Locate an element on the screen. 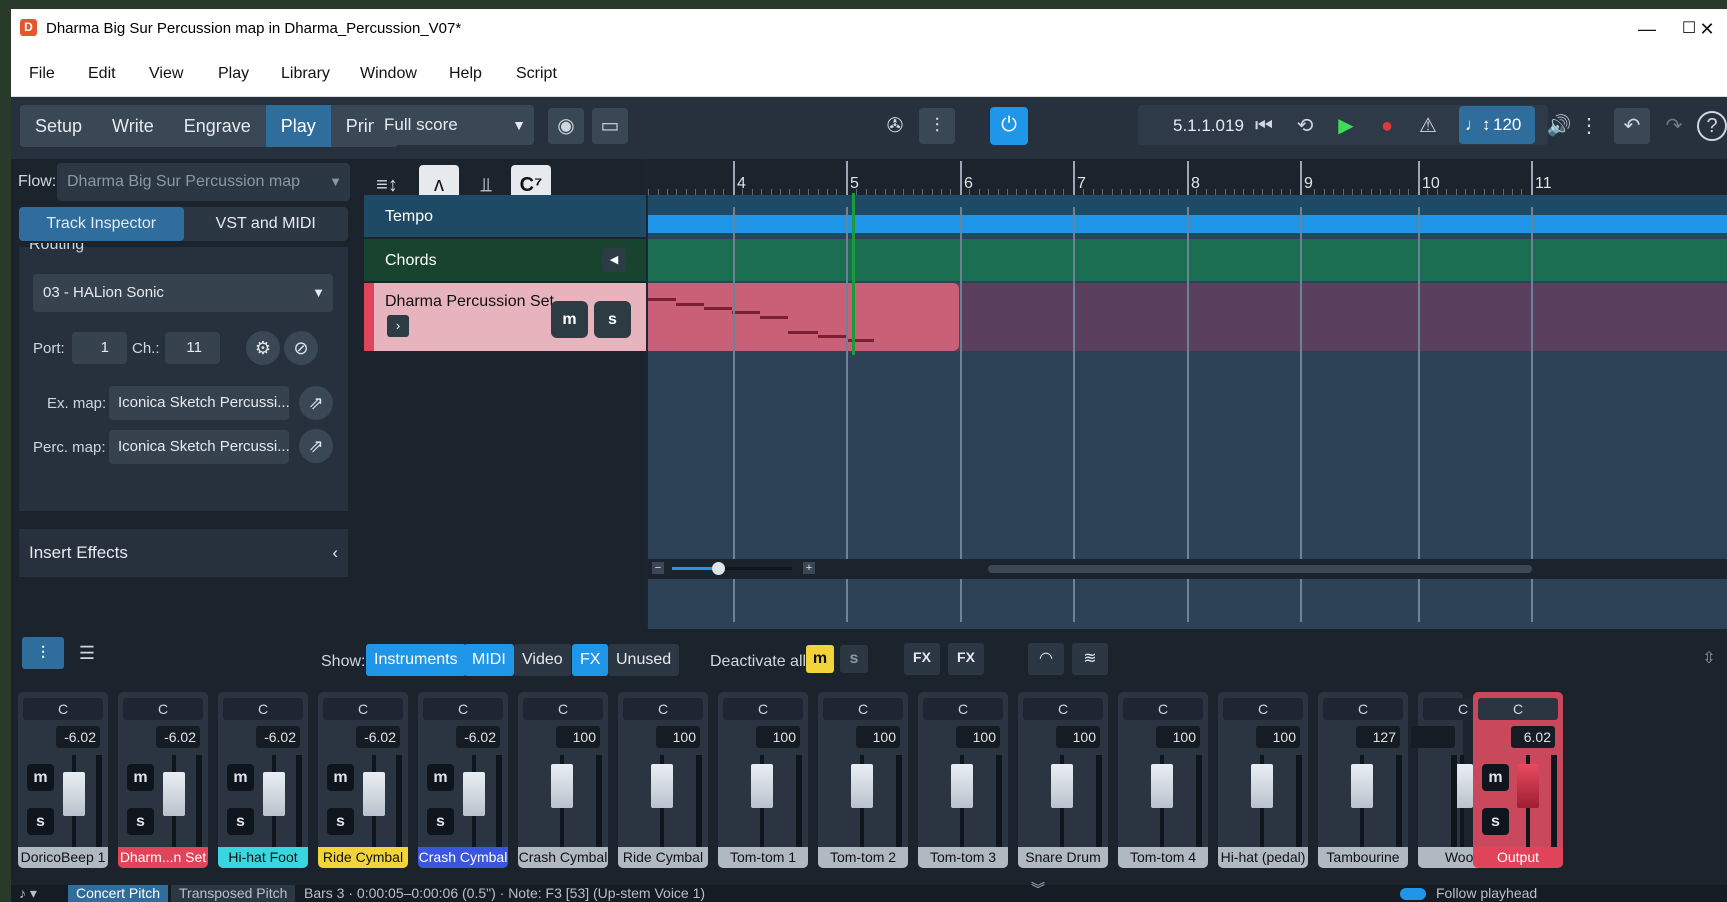 The width and height of the screenshot is (1727, 902). eye-icon: ◉ is located at coordinates (566, 126).